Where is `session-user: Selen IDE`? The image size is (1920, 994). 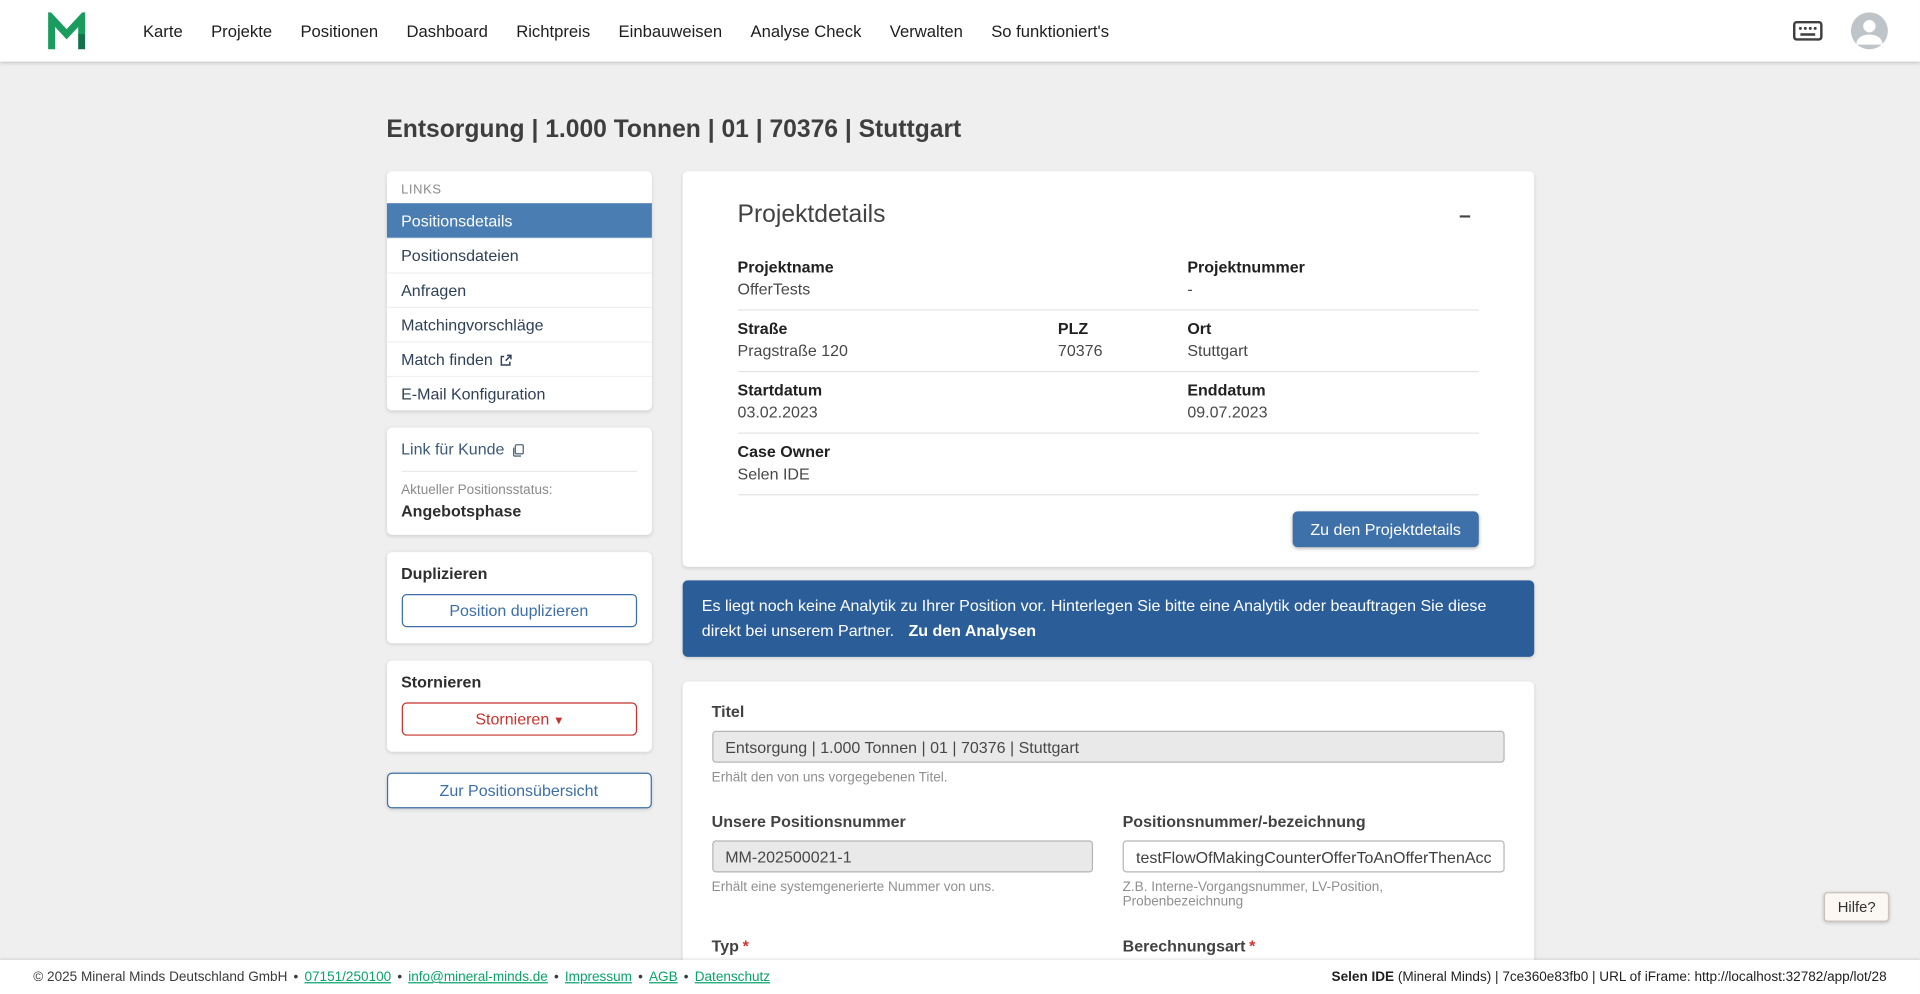
session-user: Selen IDE is located at coordinates (1363, 977).